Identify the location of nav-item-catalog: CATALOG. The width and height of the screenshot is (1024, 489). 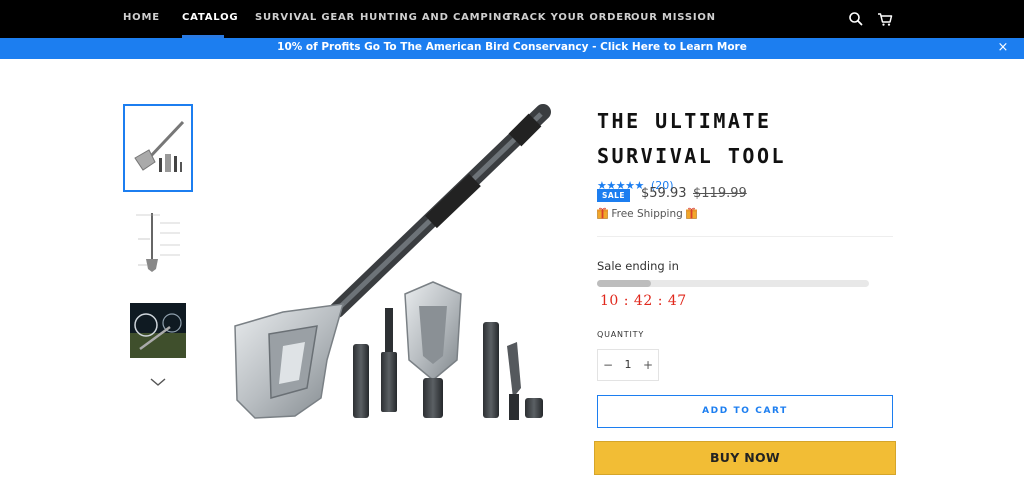
(210, 17).